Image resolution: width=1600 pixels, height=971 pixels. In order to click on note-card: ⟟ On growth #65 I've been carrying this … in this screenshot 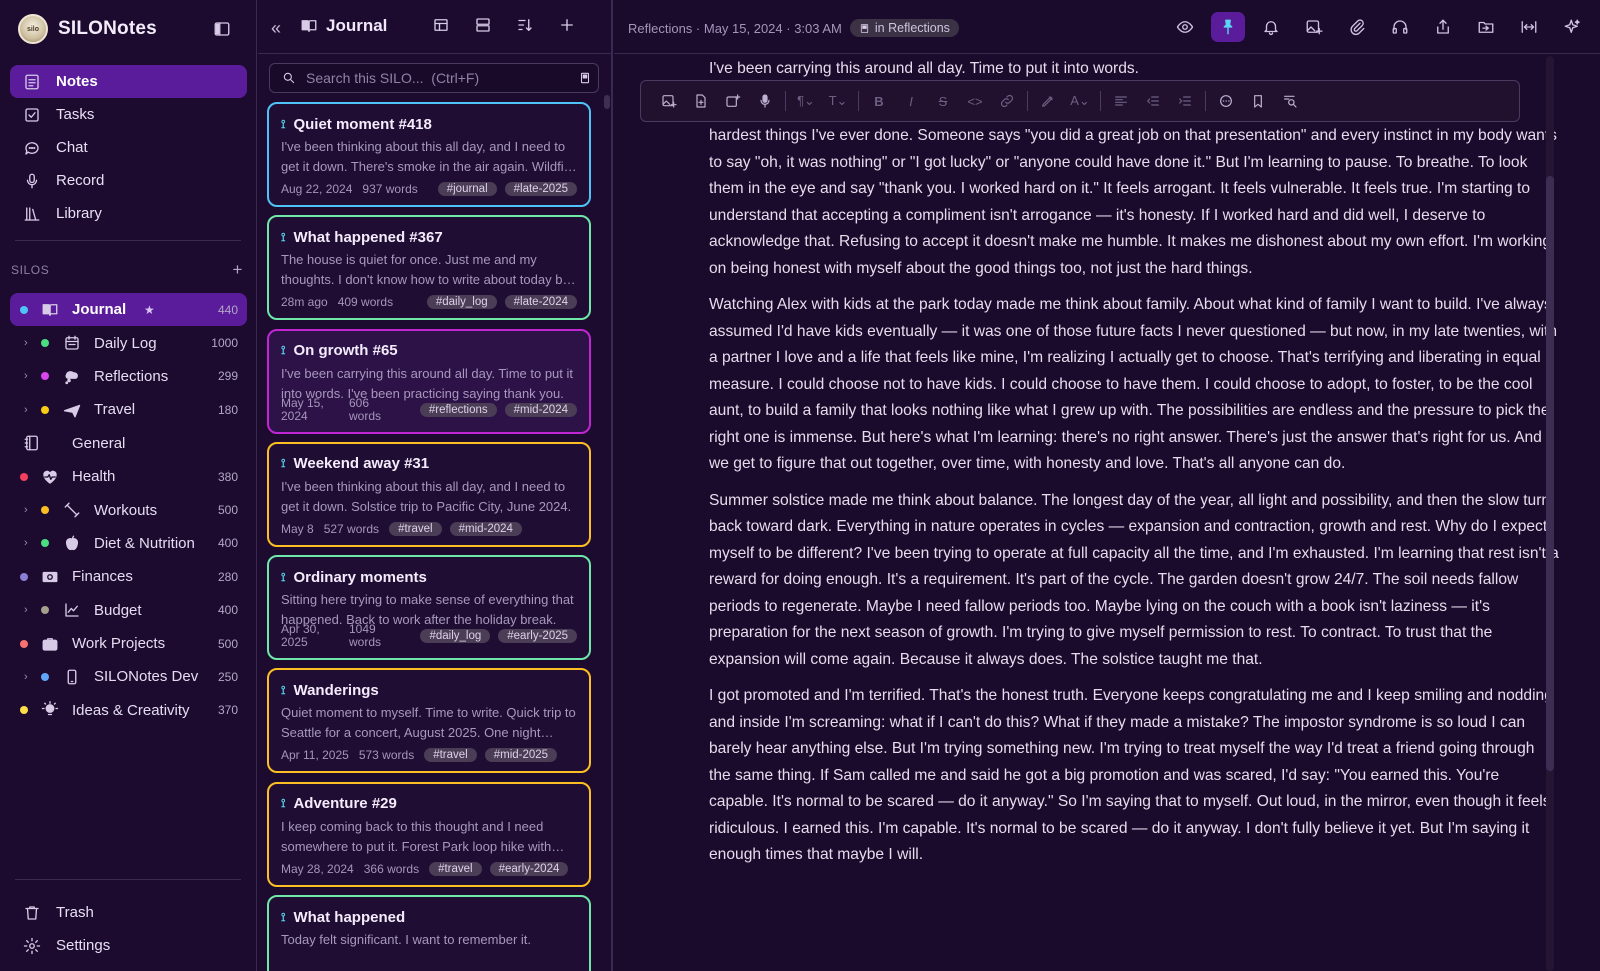, I will do `click(429, 381)`.